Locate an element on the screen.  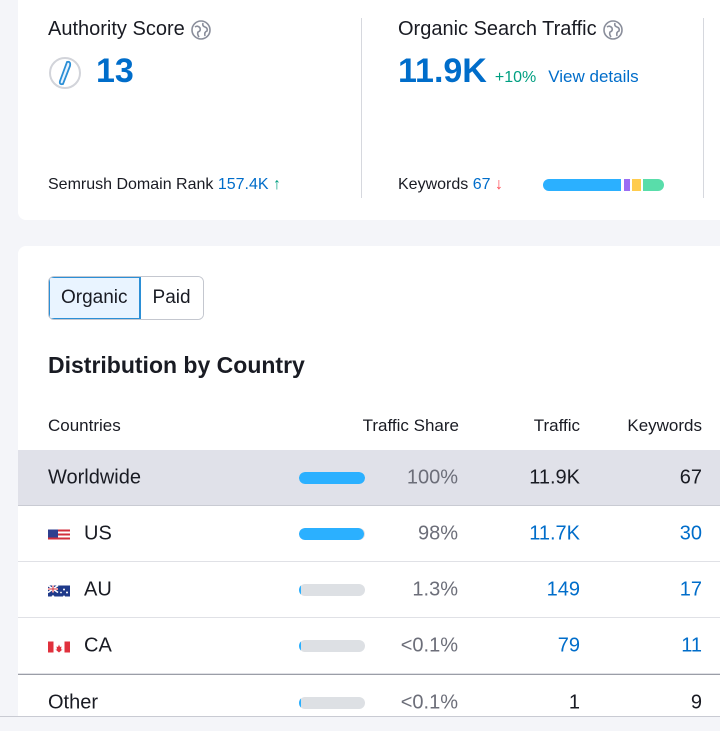
authority-score-gauge-icon is located at coordinates (65, 73).